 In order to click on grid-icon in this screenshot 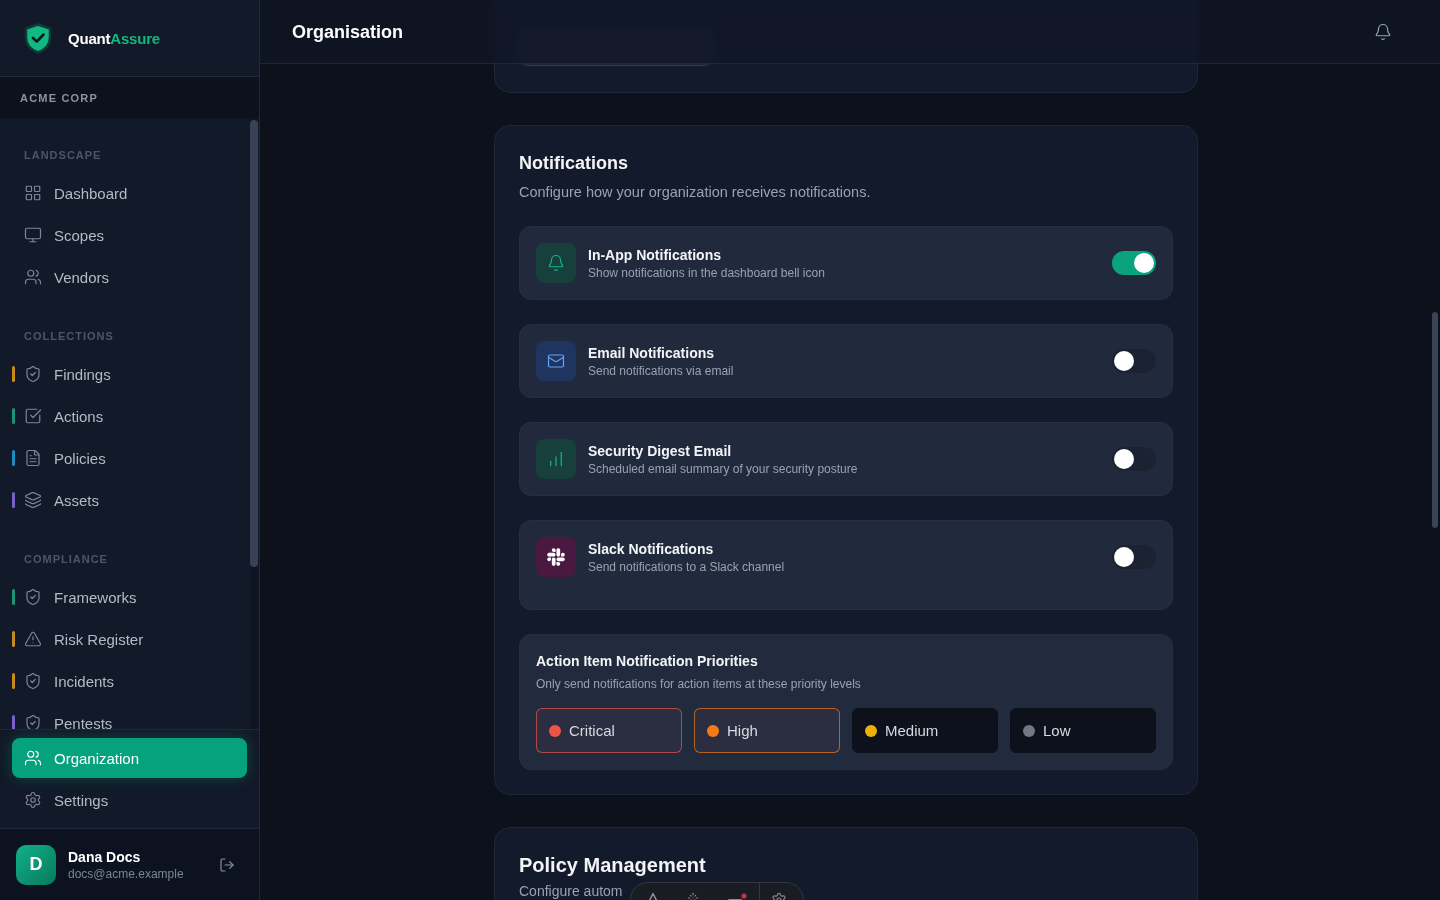, I will do `click(33, 193)`.